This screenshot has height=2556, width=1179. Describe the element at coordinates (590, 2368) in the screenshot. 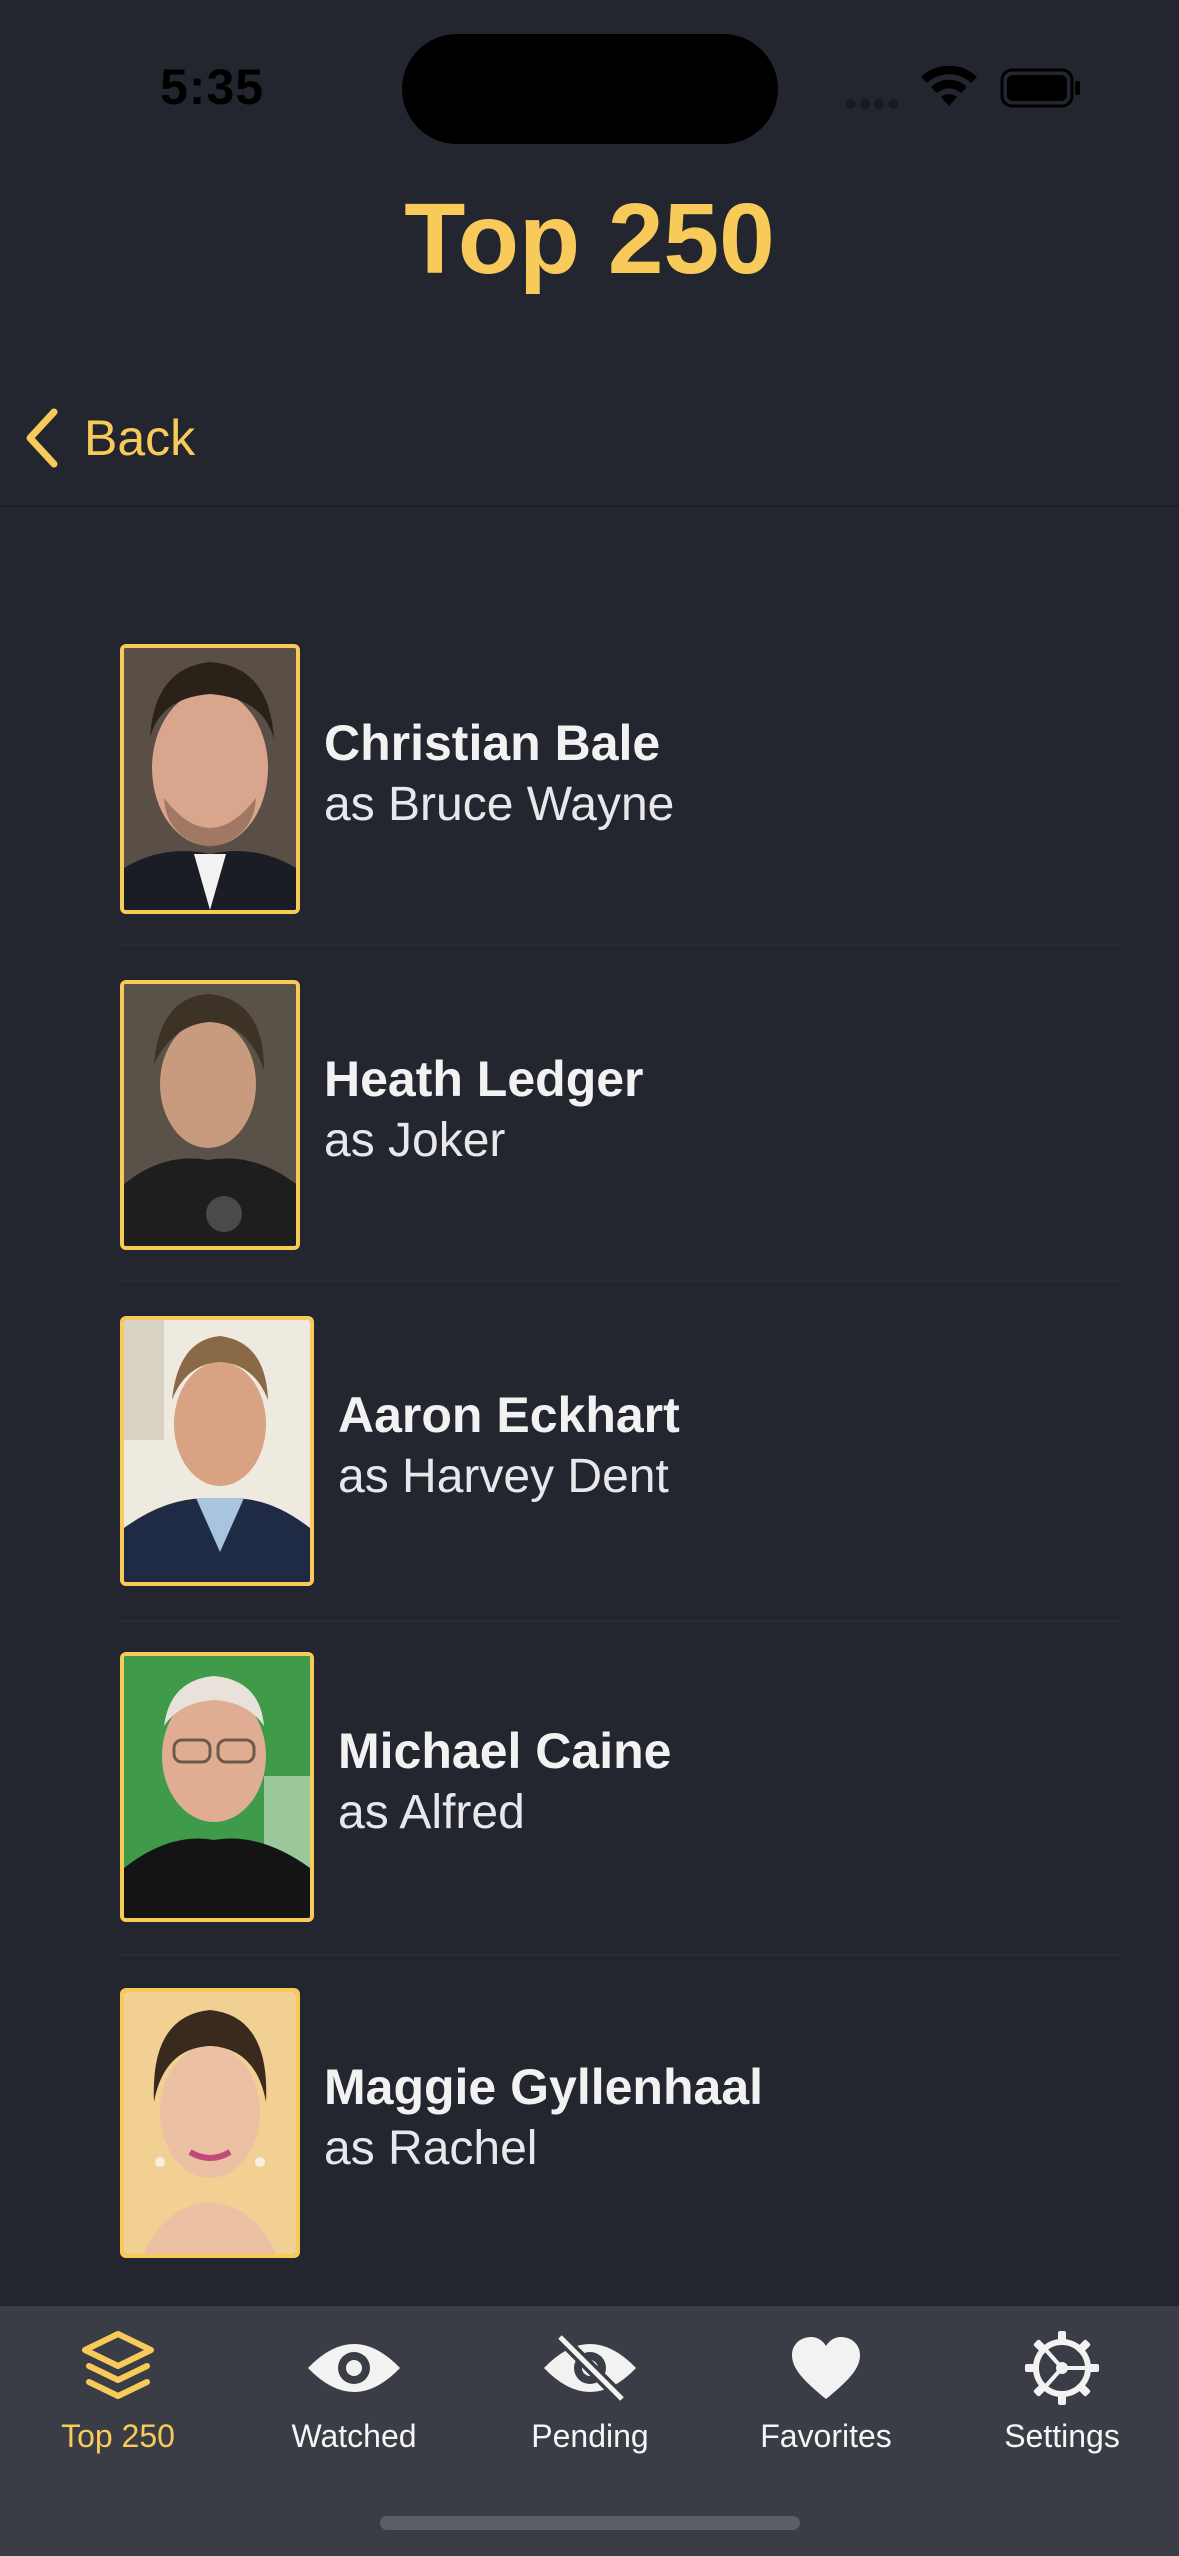

I see `eye-slash-icon` at that location.